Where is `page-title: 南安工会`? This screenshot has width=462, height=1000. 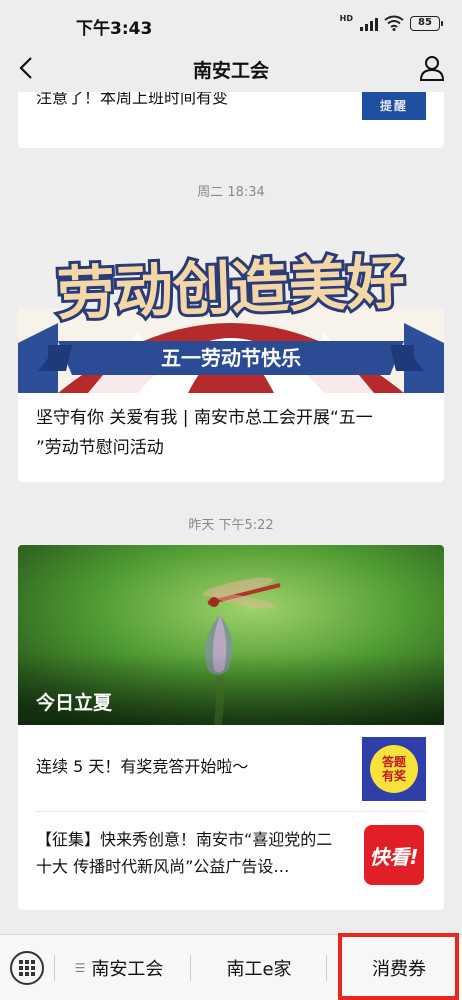
page-title: 南安工会 is located at coordinates (230, 71).